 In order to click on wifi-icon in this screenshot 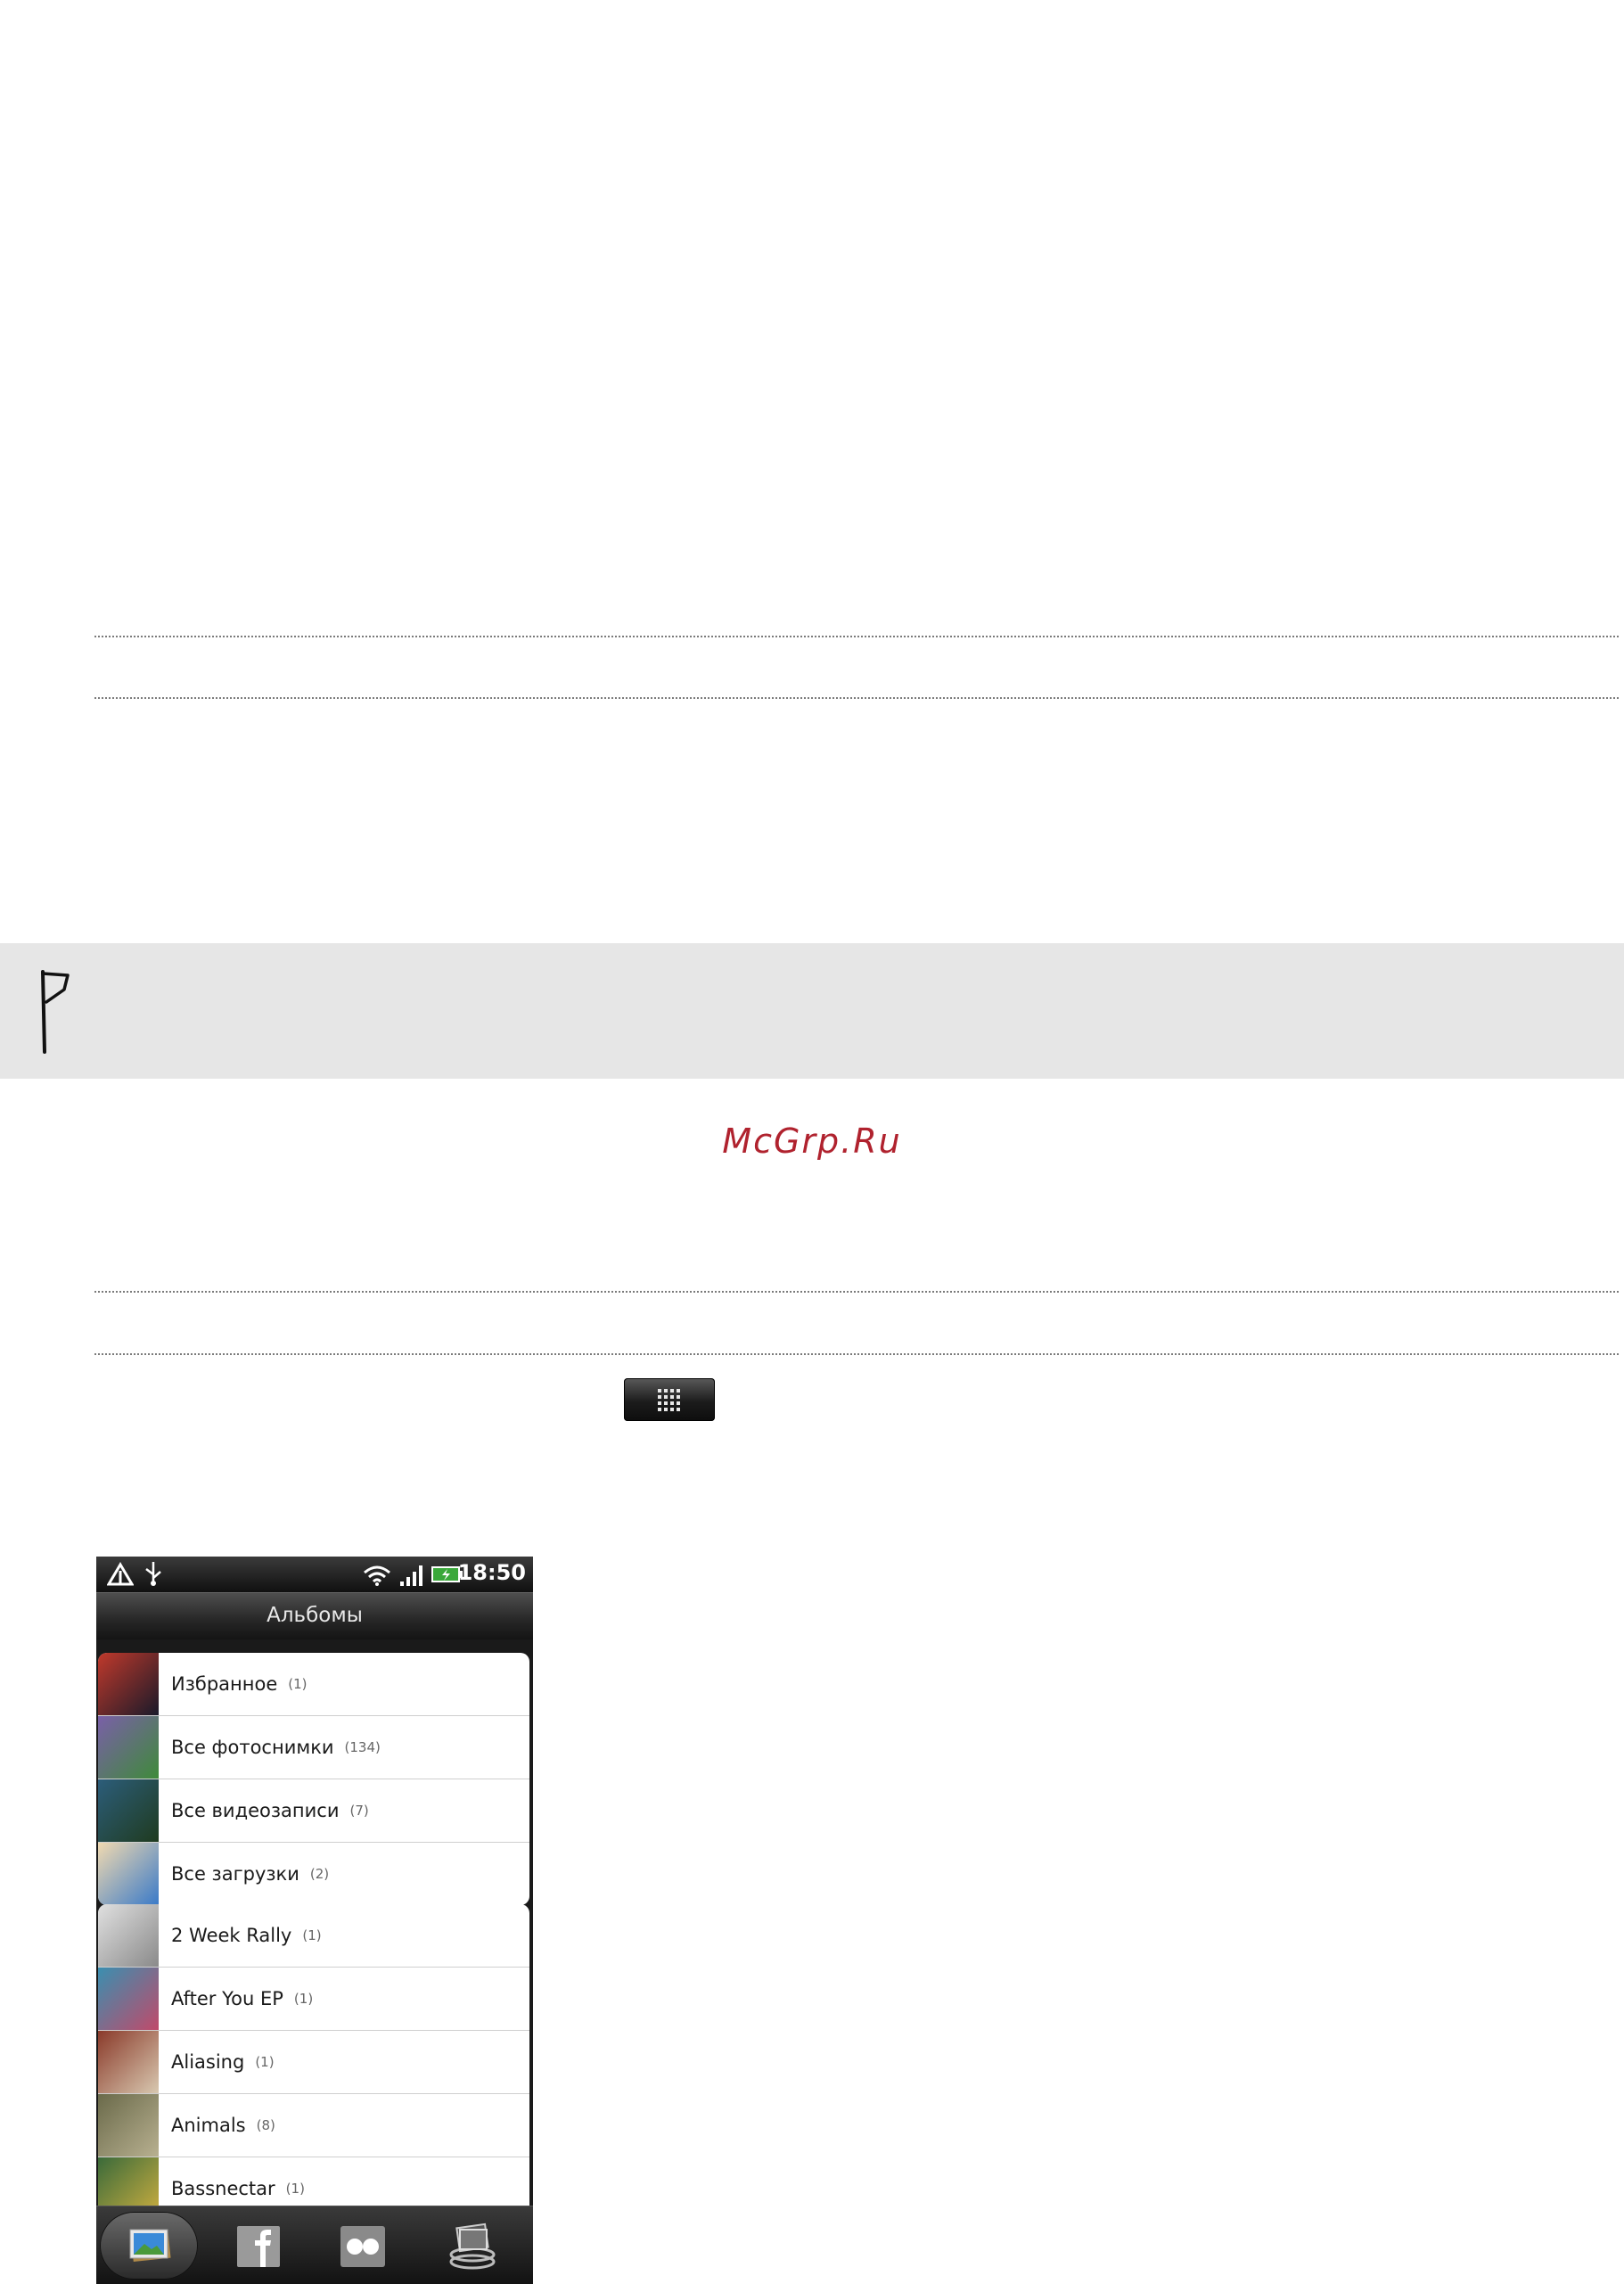, I will do `click(377, 1575)`.